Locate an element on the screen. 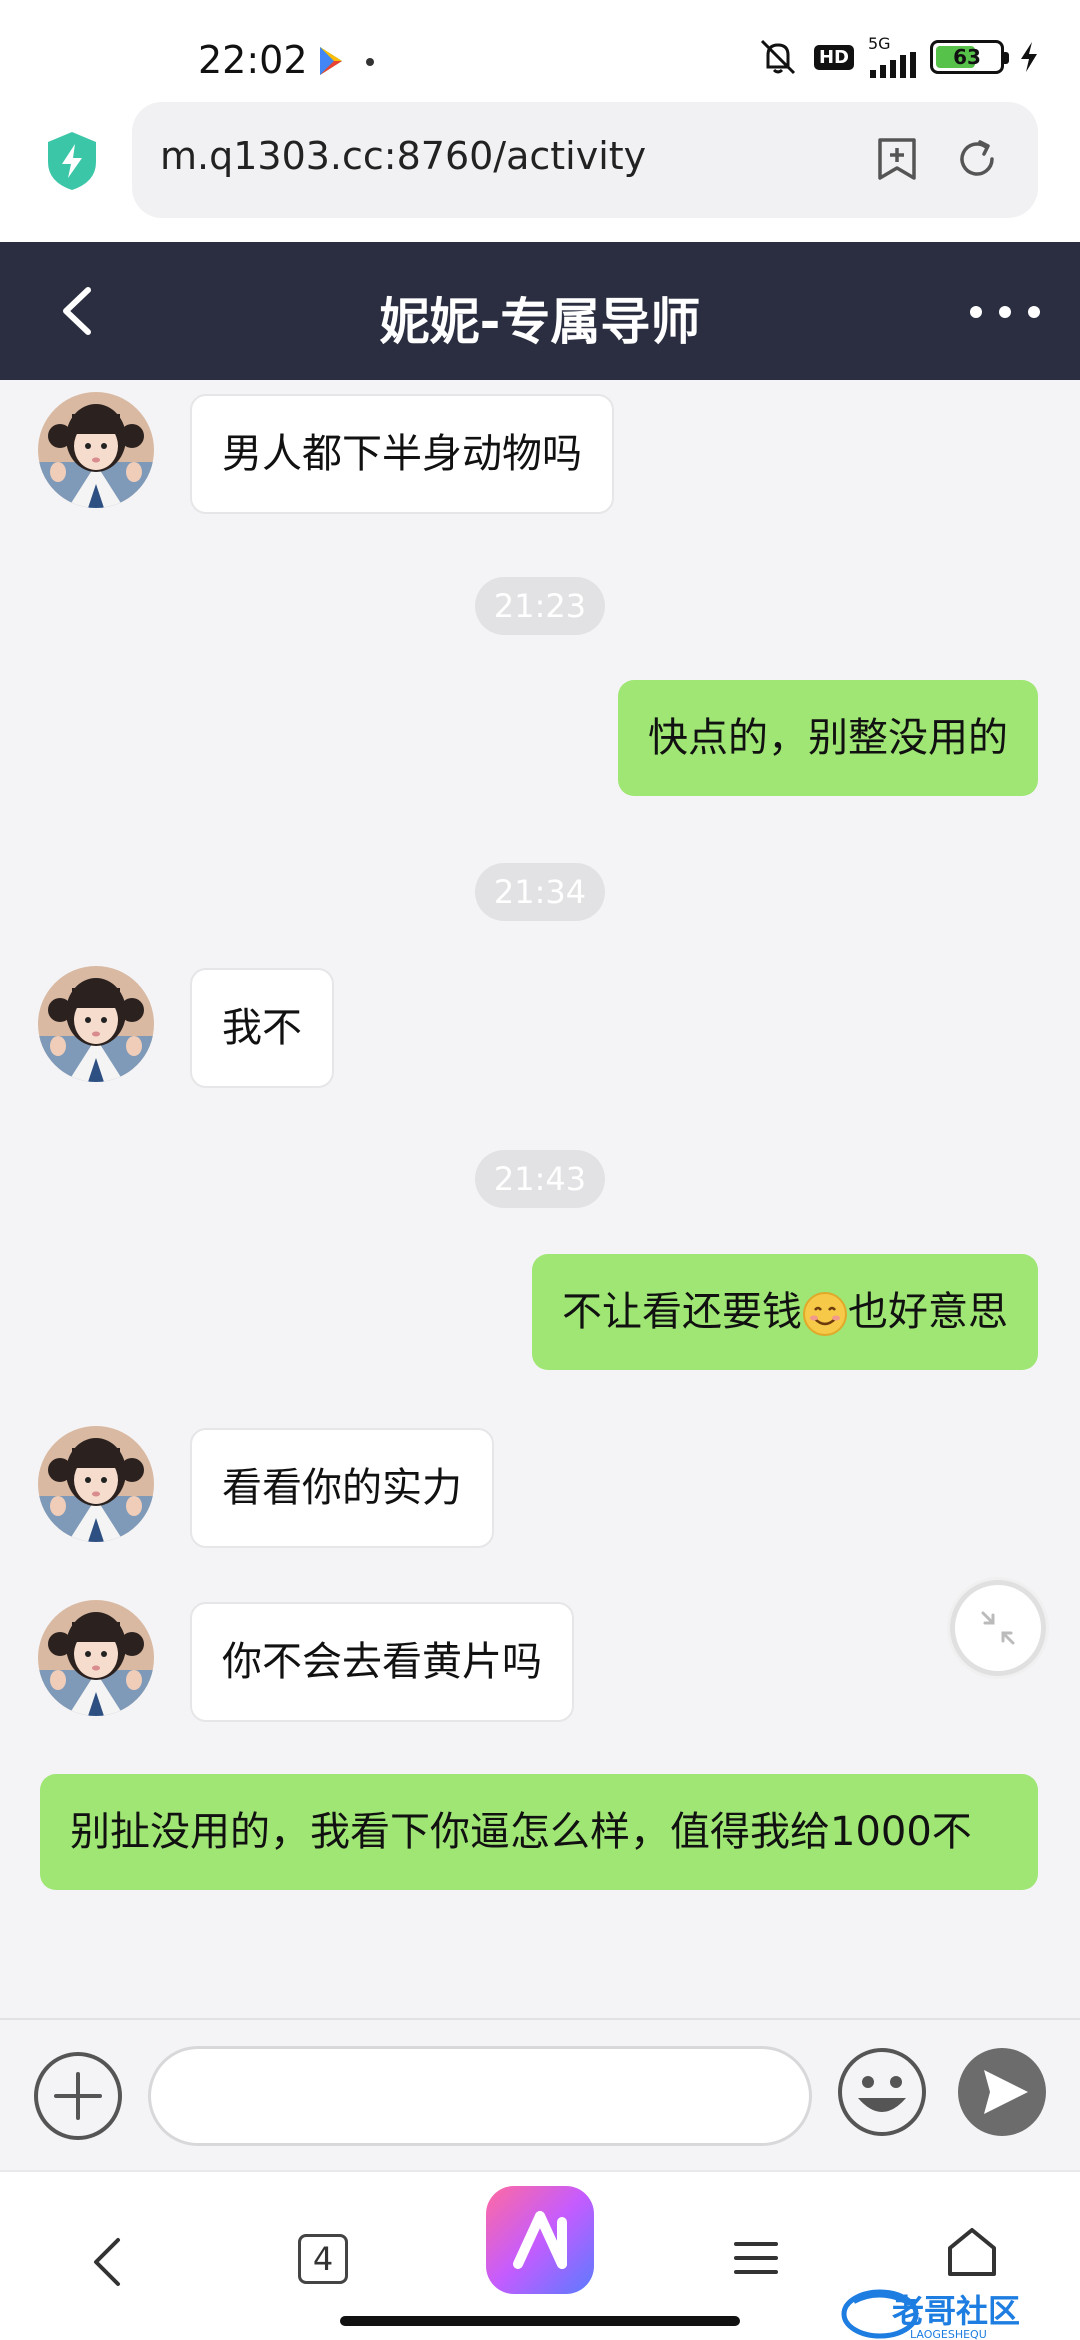  browser-bottom-nav: 4 老哥社区 LAOGESHEQU is located at coordinates (540, 2255).